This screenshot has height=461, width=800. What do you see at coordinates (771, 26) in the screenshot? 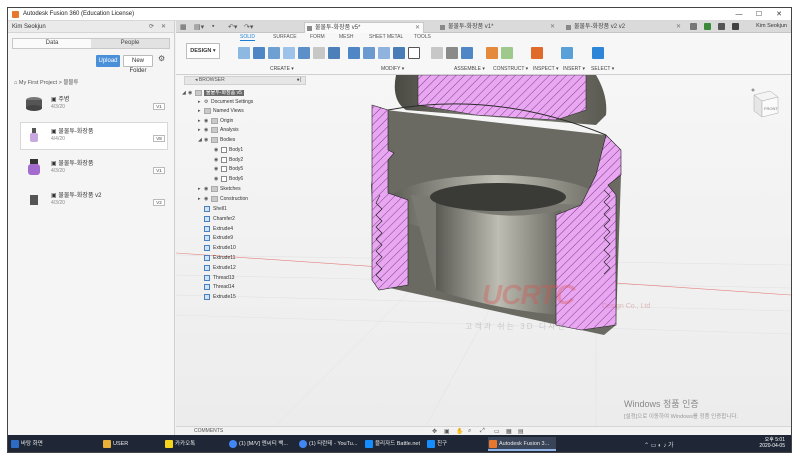
I see `account-user: Kim Seokjun` at bounding box center [771, 26].